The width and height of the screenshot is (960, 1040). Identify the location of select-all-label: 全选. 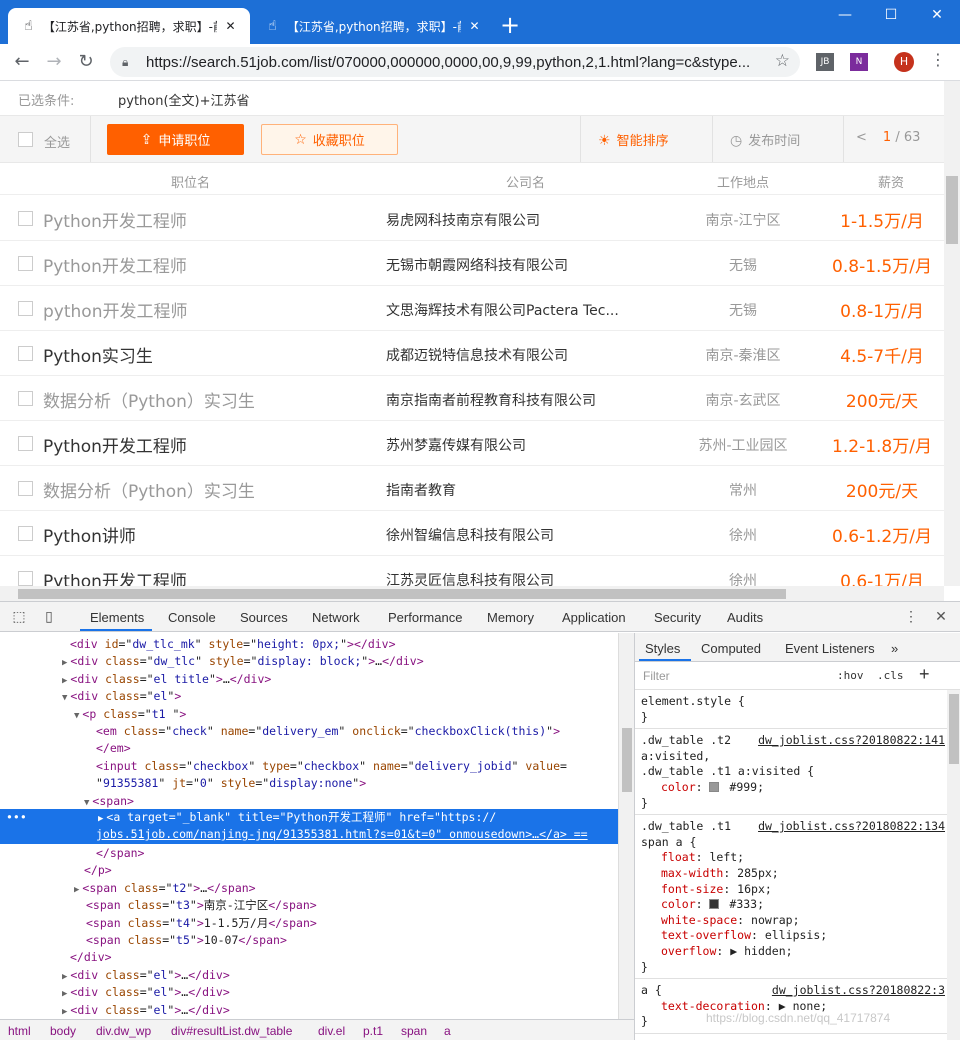
(57, 141).